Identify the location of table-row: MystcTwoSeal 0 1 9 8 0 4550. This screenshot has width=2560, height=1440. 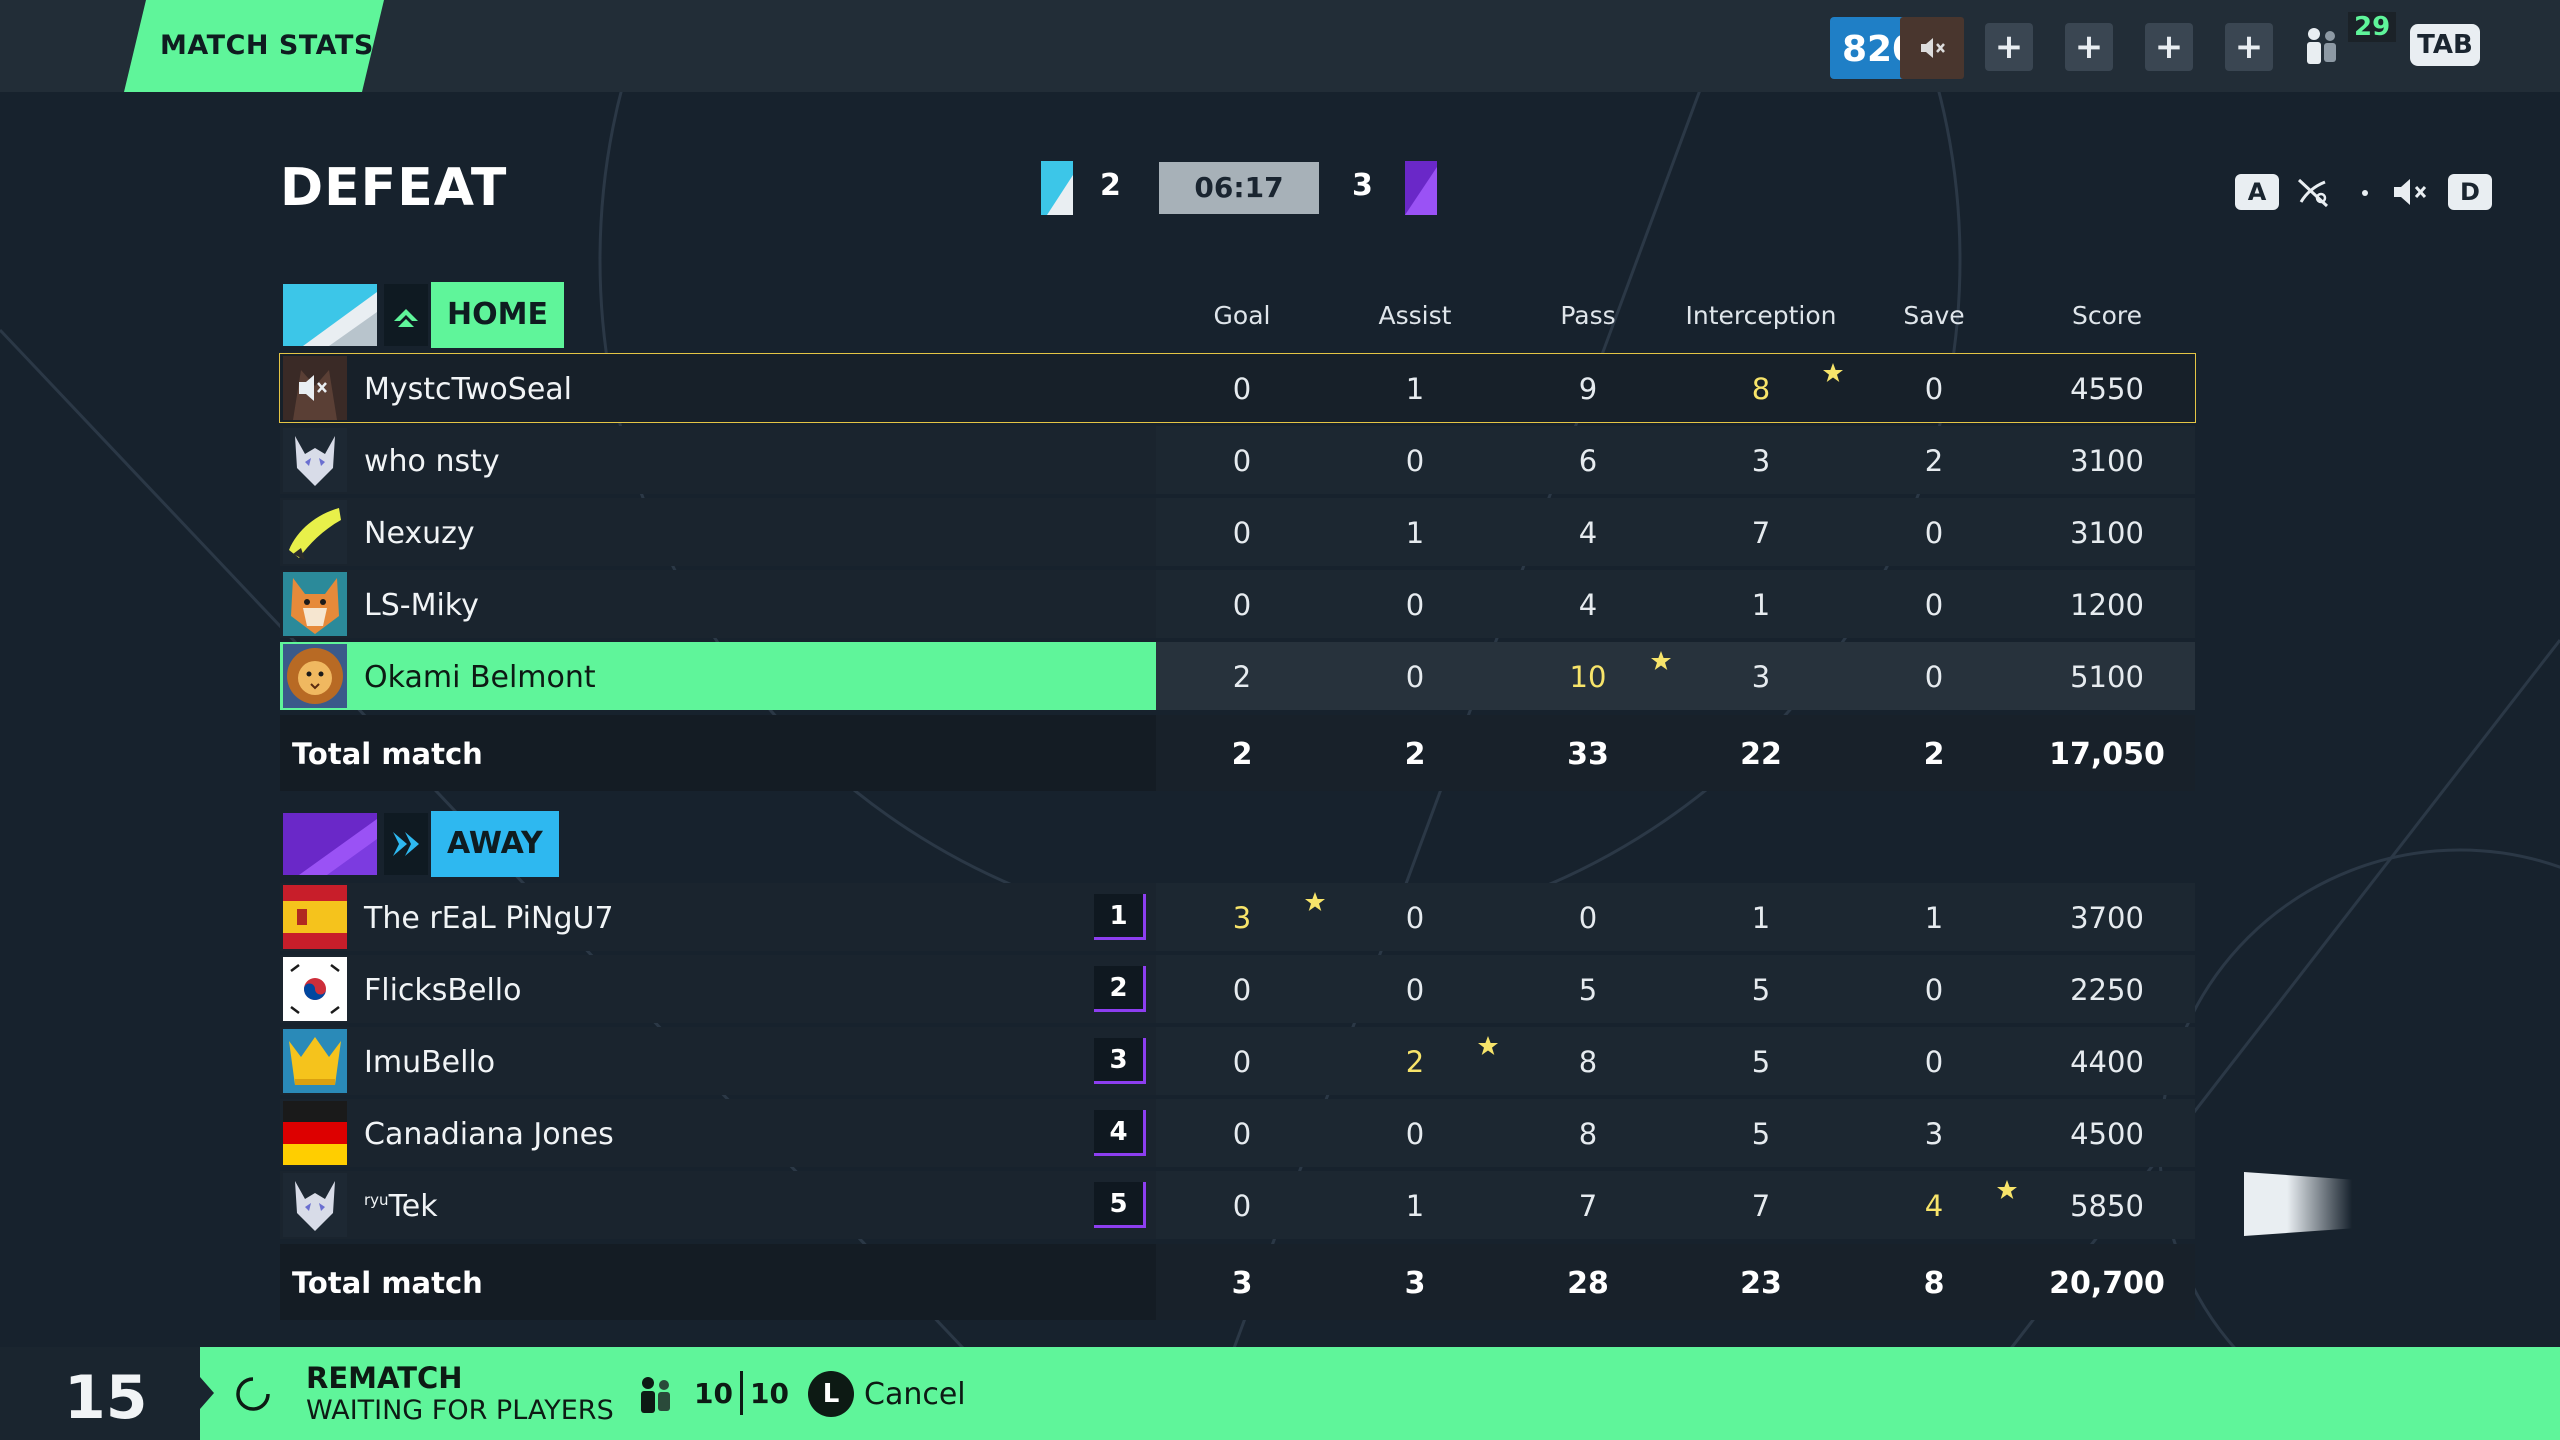
(1237, 388).